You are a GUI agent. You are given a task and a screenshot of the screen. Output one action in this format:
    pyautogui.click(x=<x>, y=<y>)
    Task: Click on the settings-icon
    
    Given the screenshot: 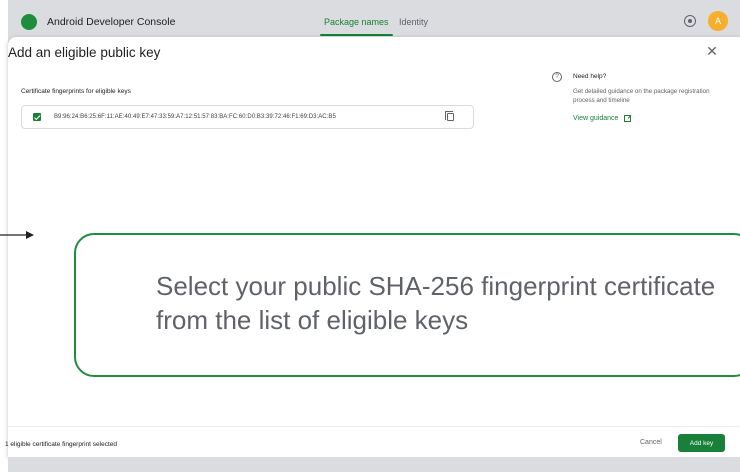 What is the action you would take?
    pyautogui.click(x=690, y=21)
    